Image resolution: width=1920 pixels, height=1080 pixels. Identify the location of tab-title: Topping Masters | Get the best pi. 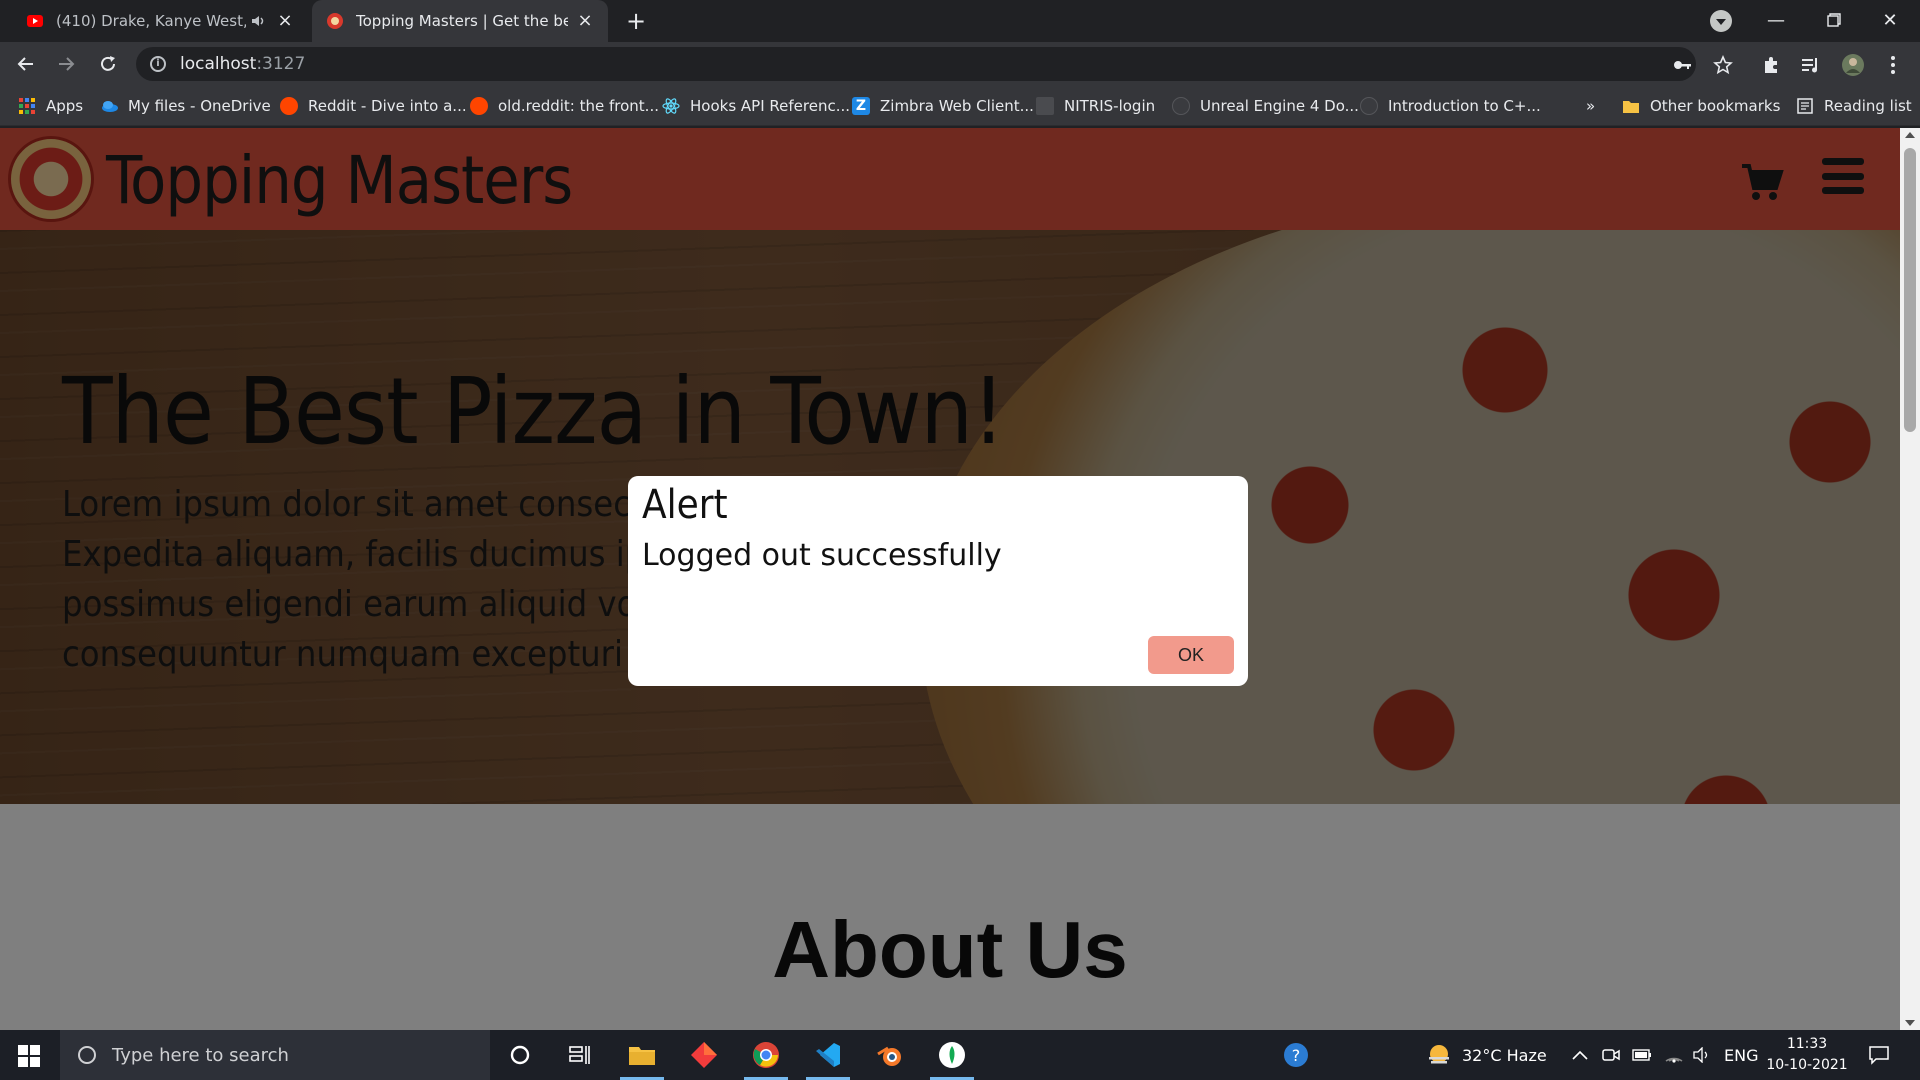
(462, 21).